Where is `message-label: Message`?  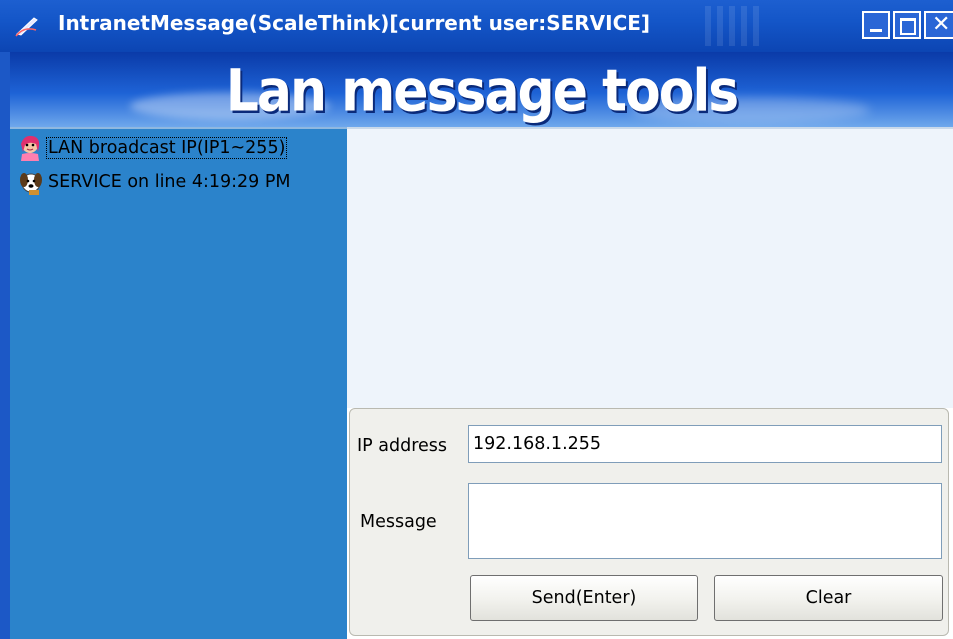 message-label: Message is located at coordinates (398, 522).